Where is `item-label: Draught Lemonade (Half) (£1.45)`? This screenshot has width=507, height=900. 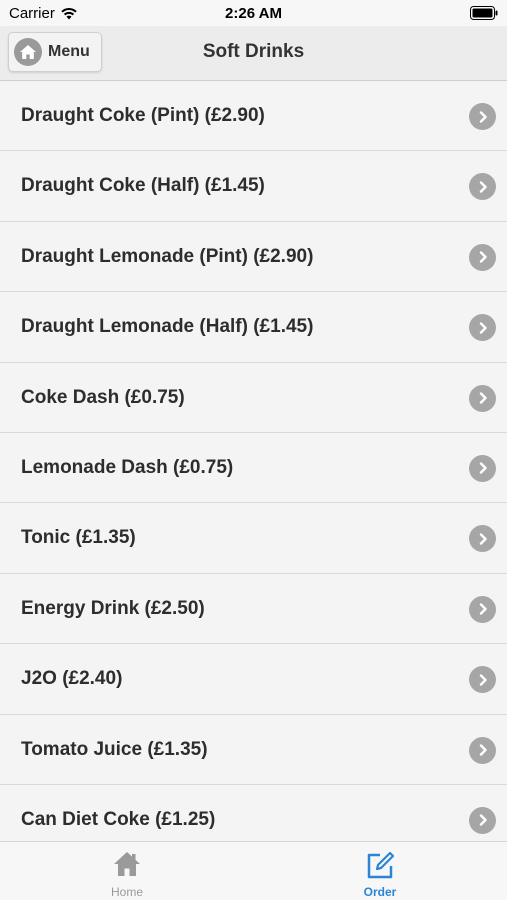
item-label: Draught Lemonade (Half) (£1.45) is located at coordinates (167, 327).